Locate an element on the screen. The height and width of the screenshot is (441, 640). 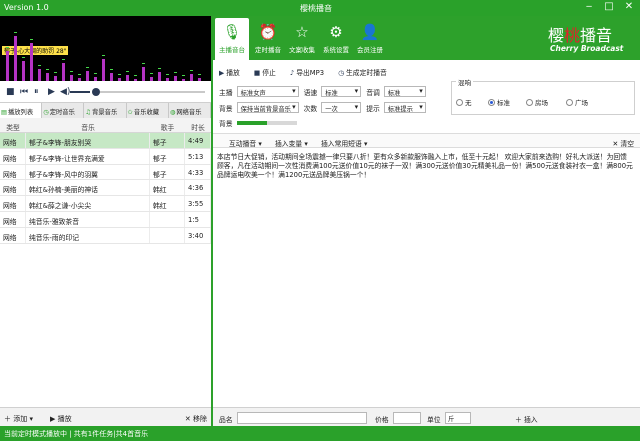
product-insert-bar: 品名 价格 单位 斤 ＋ 插入 is located at coordinates (426, 416).